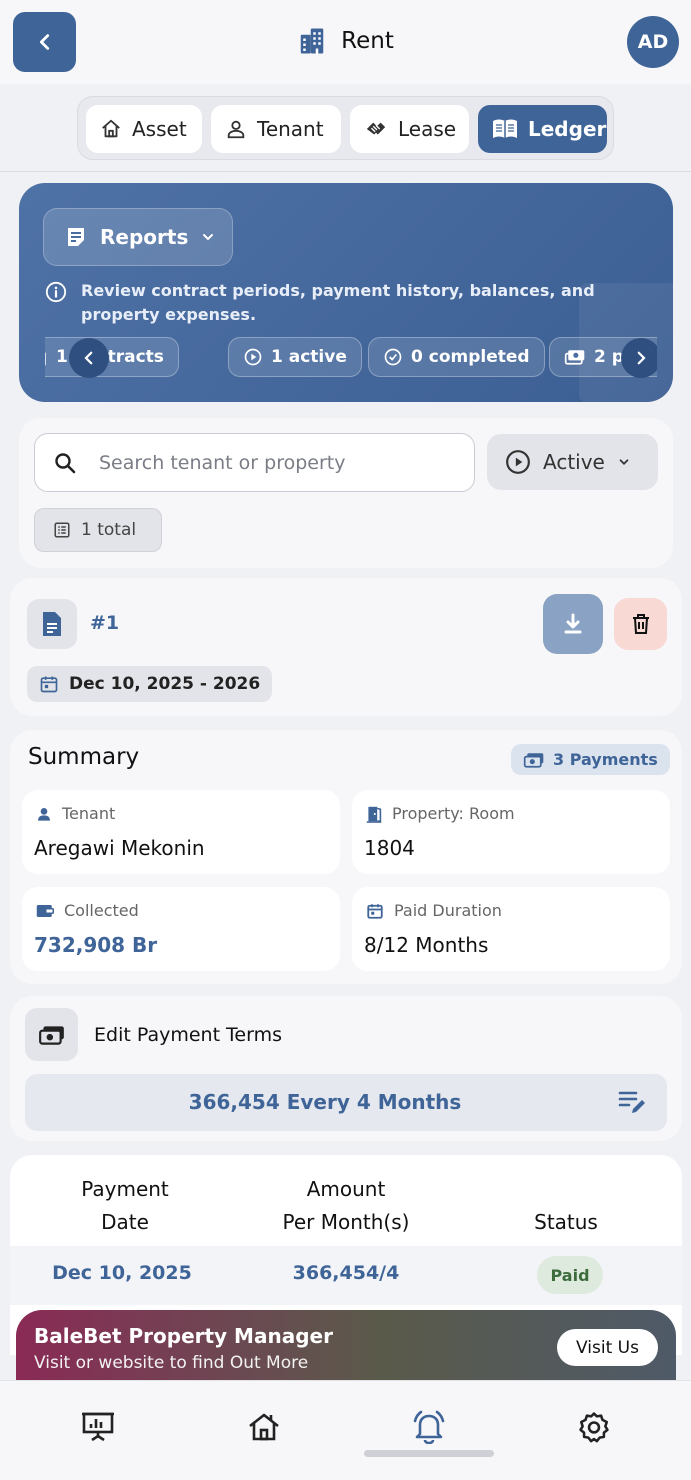 The height and width of the screenshot is (1480, 691). Describe the element at coordinates (511, 929) in the screenshot. I see `duration-tile: Paid Duration 8/12 Months` at that location.